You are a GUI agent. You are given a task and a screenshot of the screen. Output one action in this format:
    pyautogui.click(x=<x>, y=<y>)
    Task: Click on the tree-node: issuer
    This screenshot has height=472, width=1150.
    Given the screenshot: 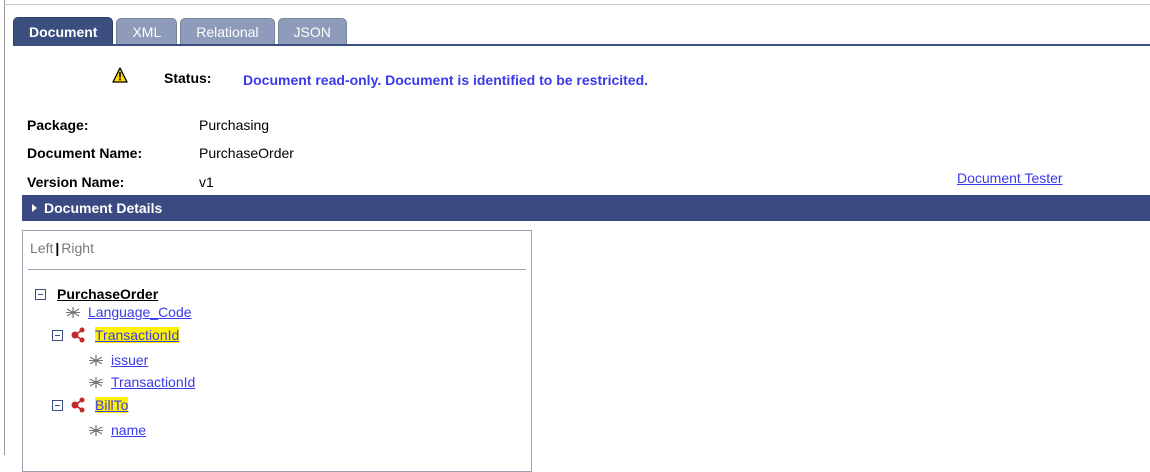 What is the action you would take?
    pyautogui.click(x=118, y=360)
    